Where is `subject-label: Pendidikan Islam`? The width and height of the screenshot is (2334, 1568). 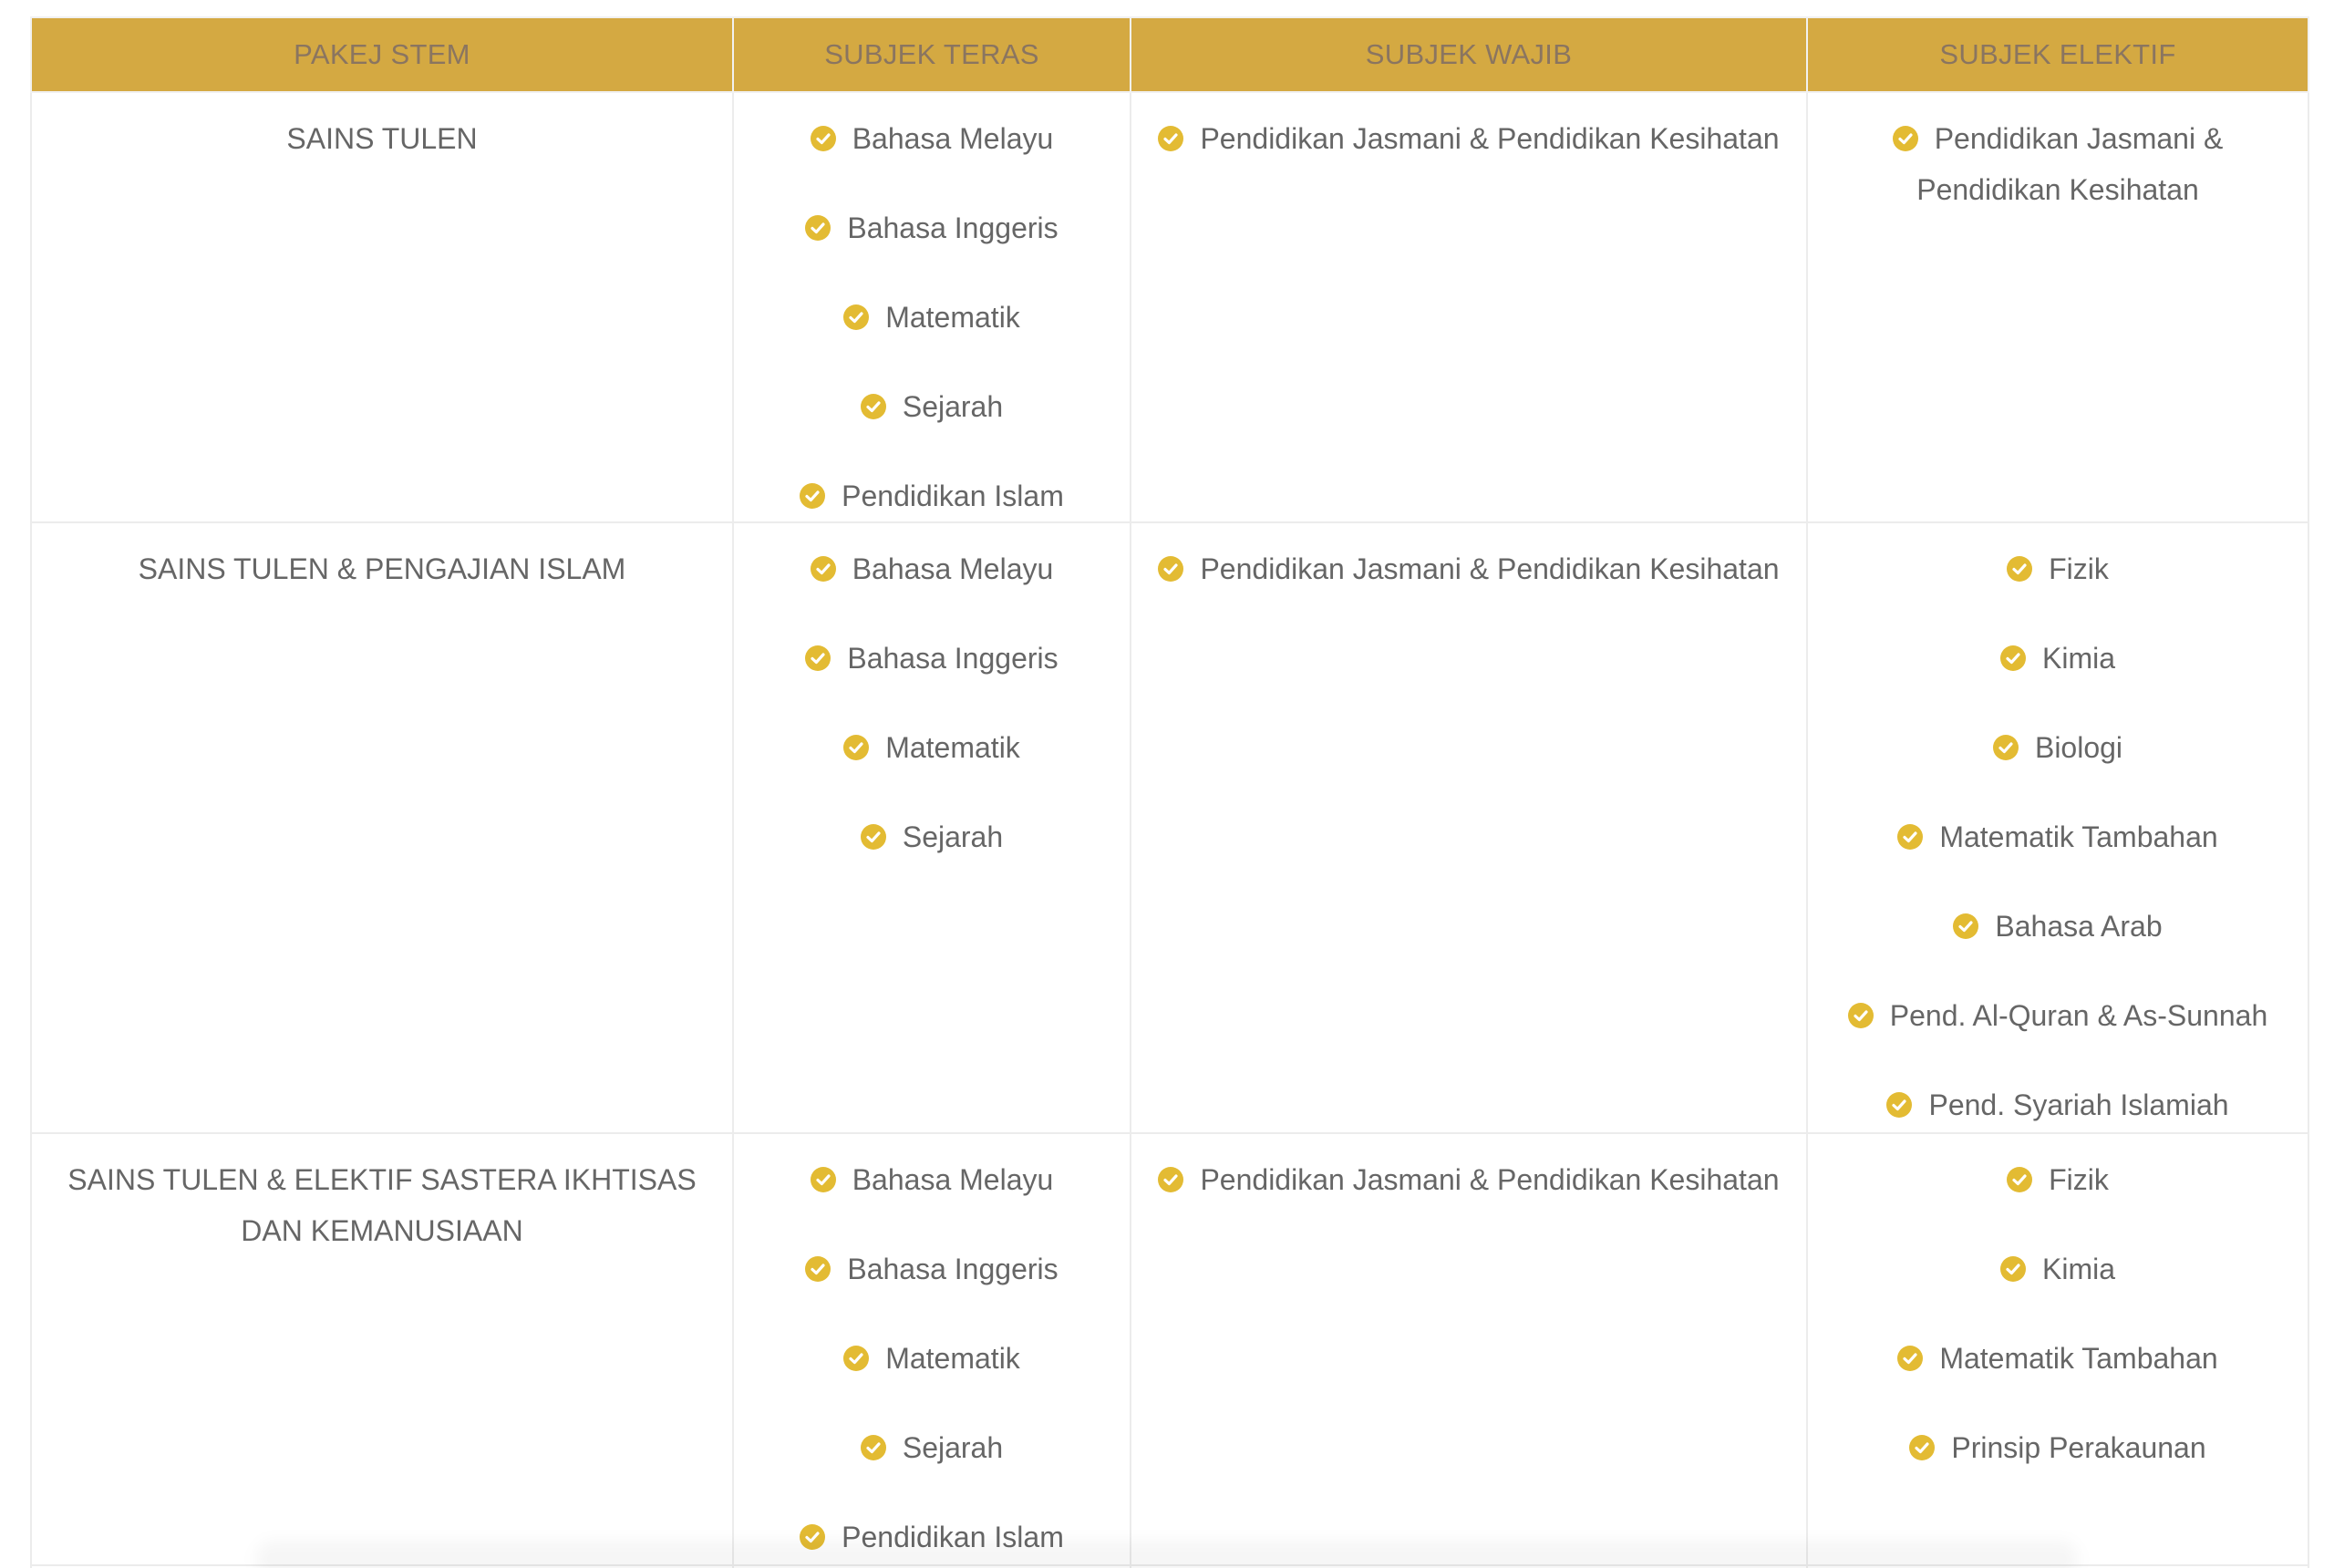 subject-label: Pendidikan Islam is located at coordinates (953, 496).